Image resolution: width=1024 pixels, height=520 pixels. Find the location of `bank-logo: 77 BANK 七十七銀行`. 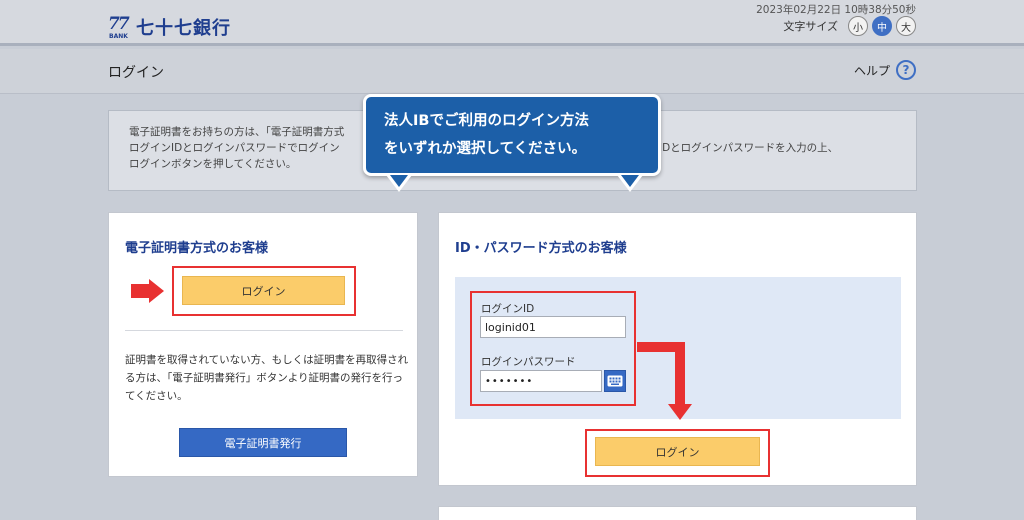

bank-logo: 77 BANK 七十七銀行 is located at coordinates (169, 28).